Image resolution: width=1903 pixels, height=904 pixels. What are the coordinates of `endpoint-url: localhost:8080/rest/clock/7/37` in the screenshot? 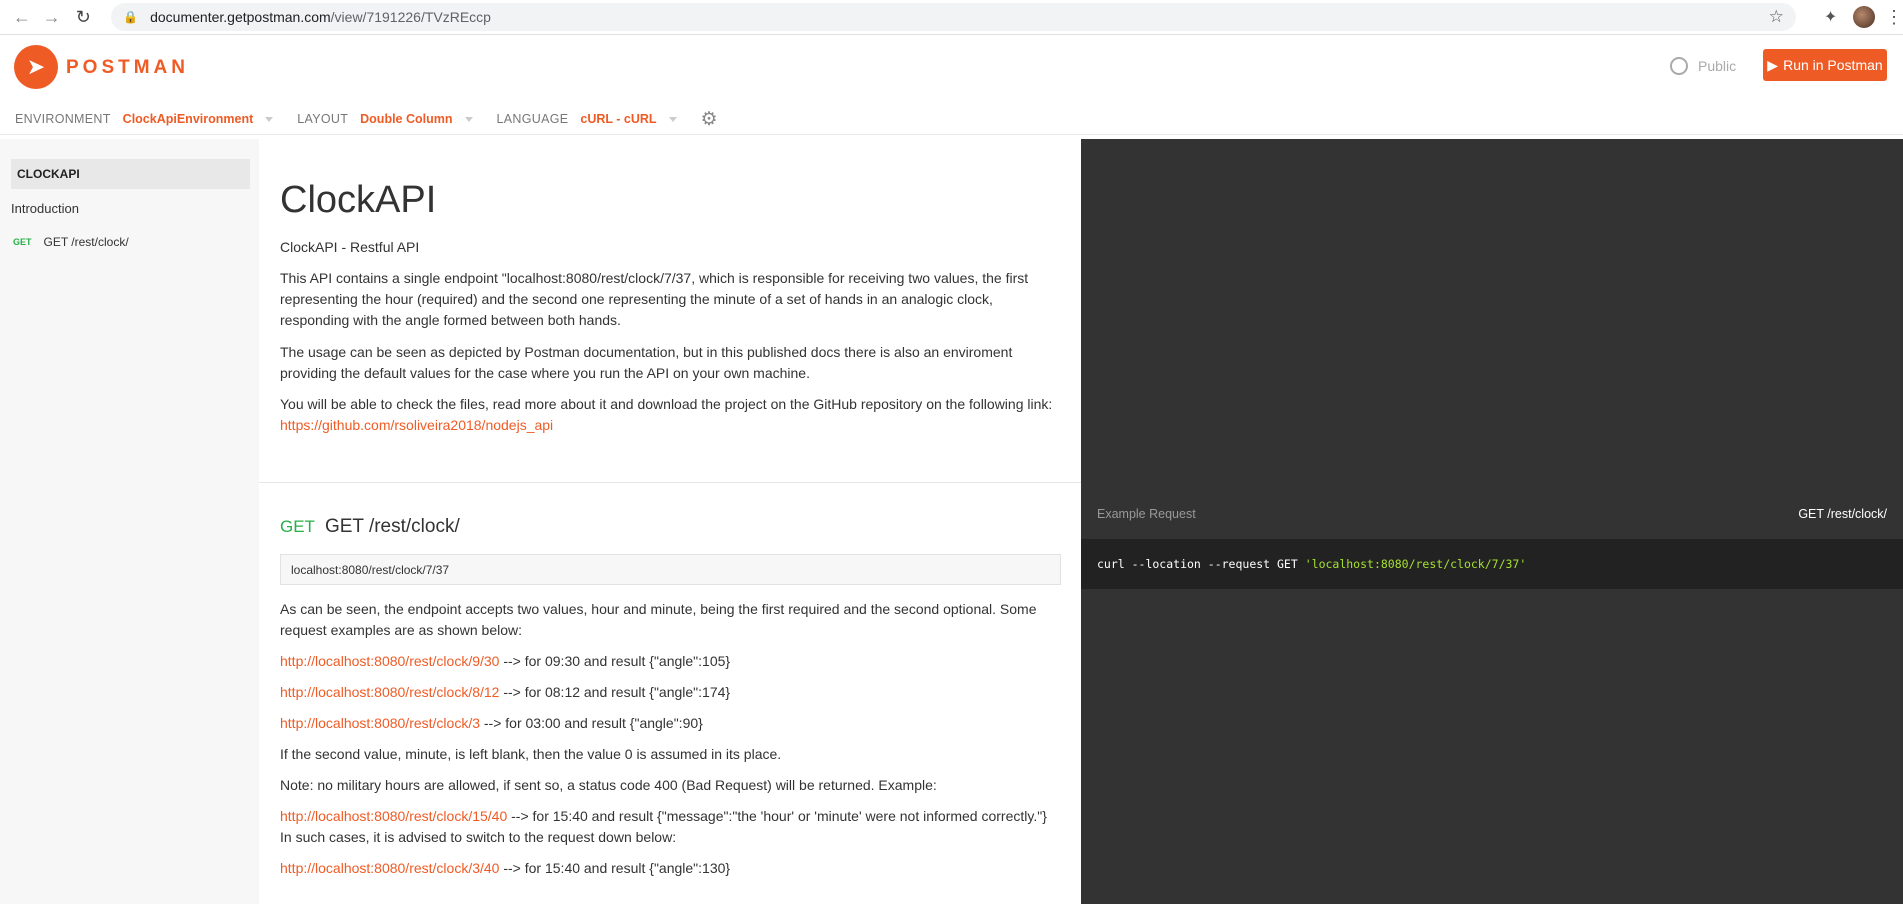 It's located at (670, 569).